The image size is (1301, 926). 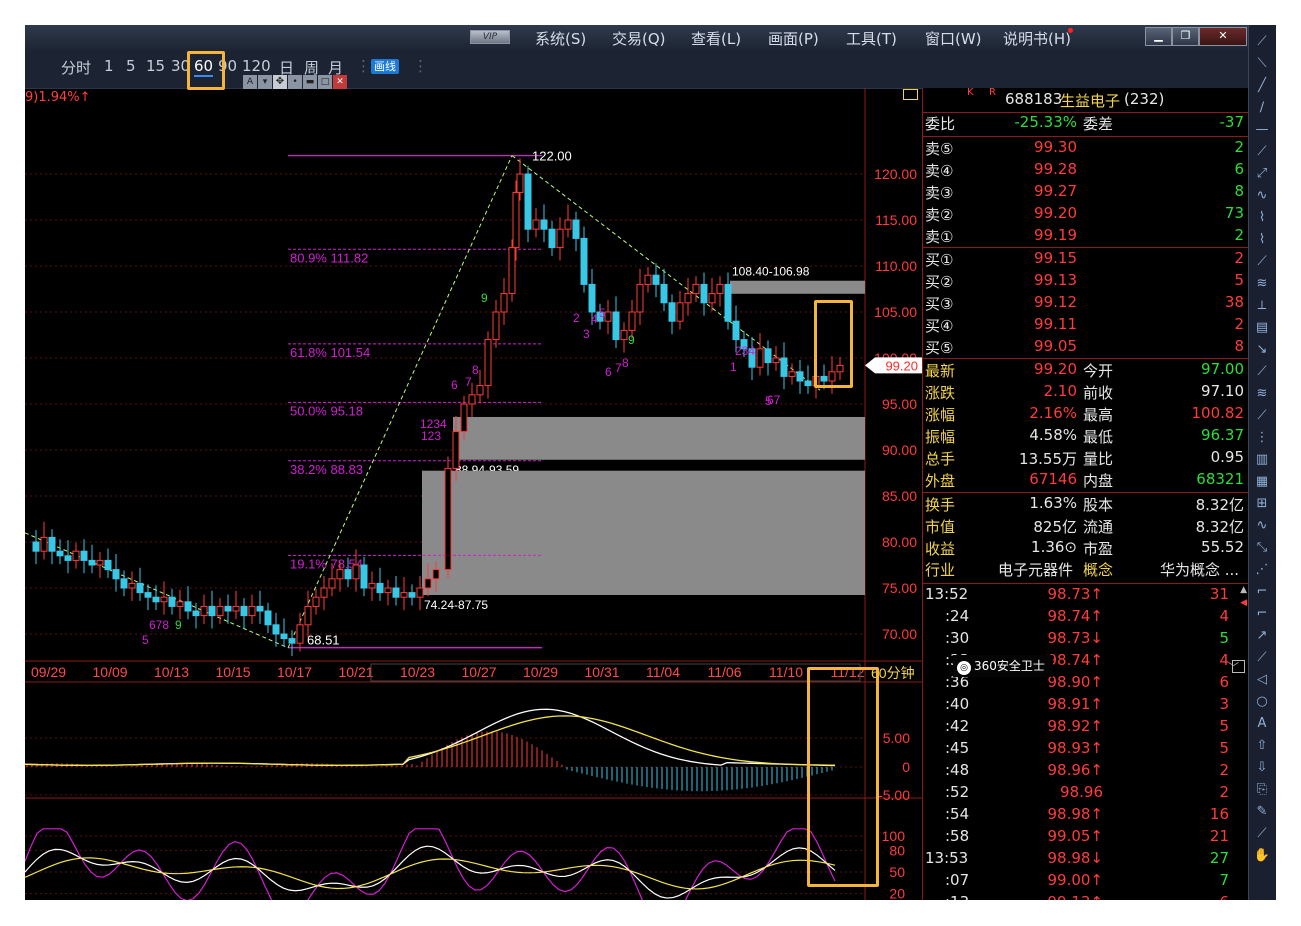 I want to click on drawing-tool-icon: ✋, so click(x=1262, y=856).